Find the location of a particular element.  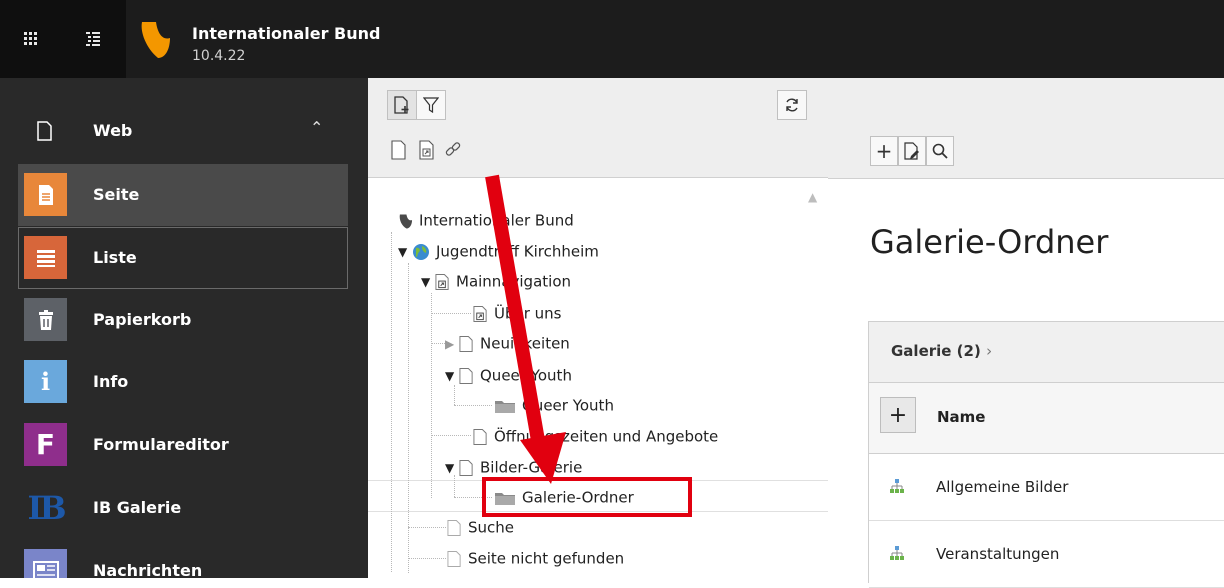

topbar: Internationaler Bund 10.4.22 is located at coordinates (612, 39).